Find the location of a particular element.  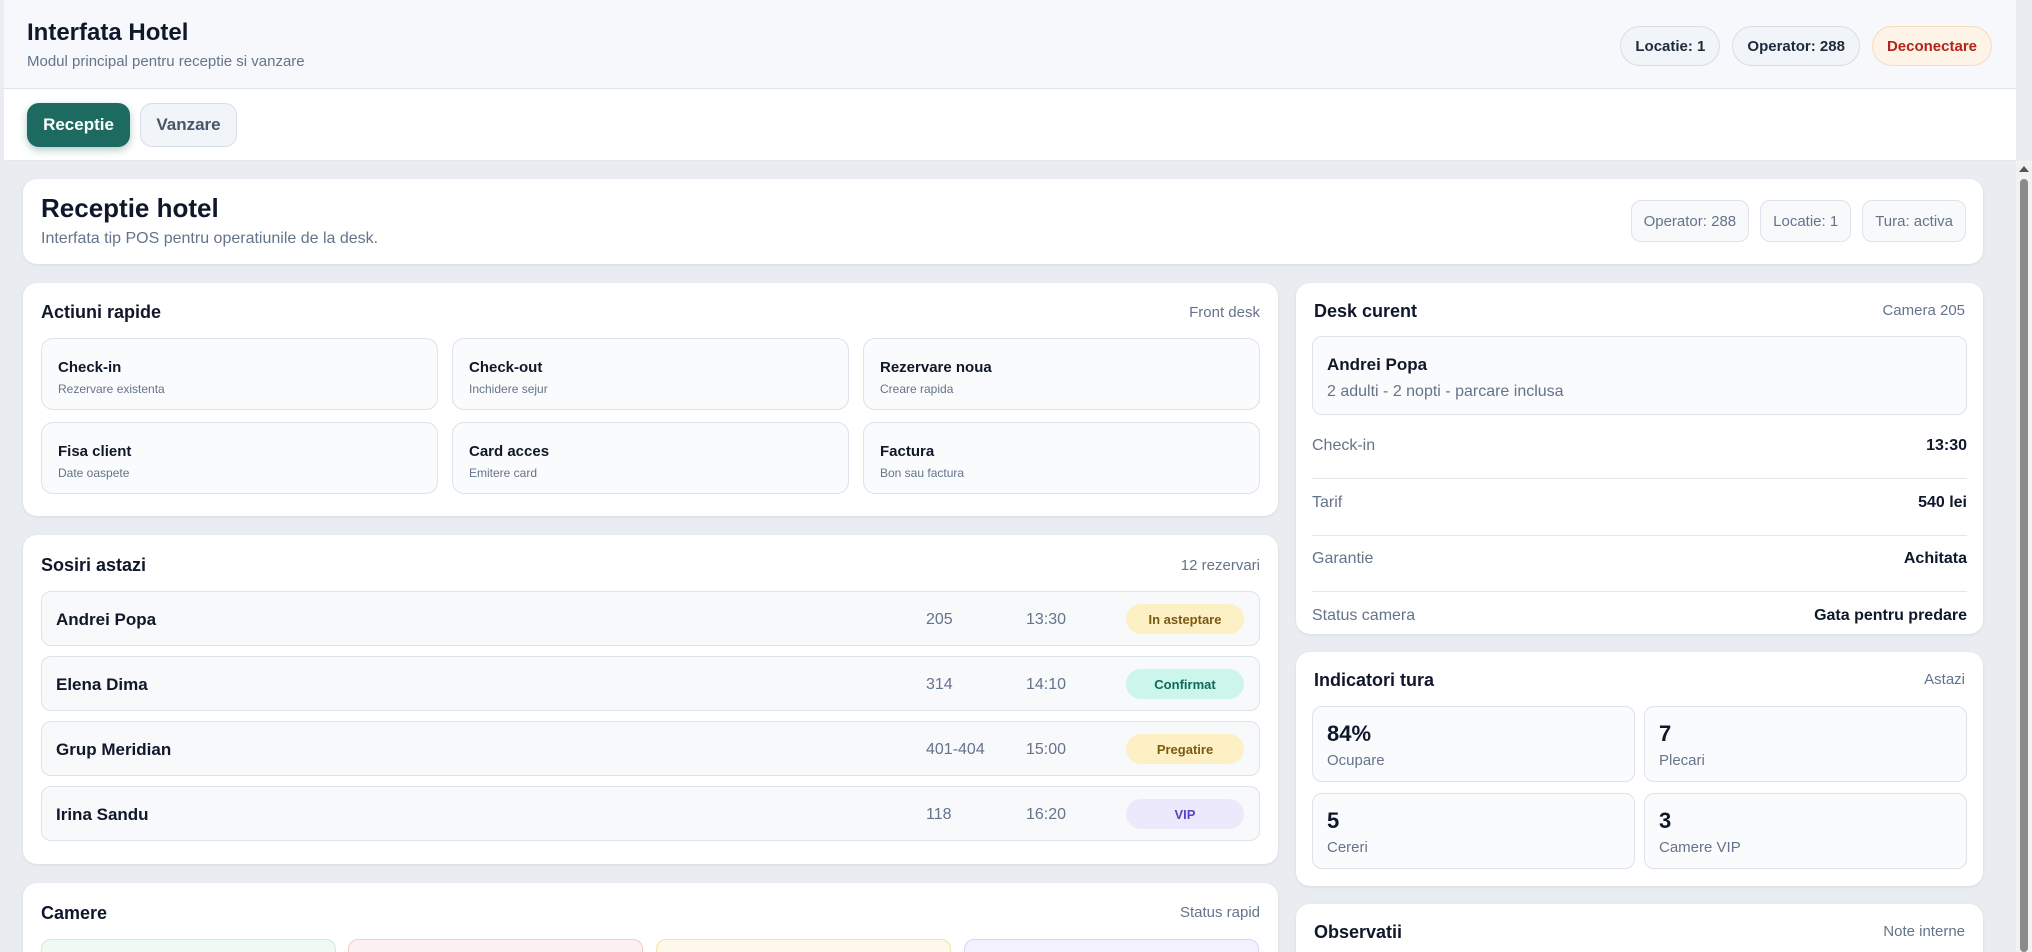

status-badge: In asteptare is located at coordinates (1185, 619).